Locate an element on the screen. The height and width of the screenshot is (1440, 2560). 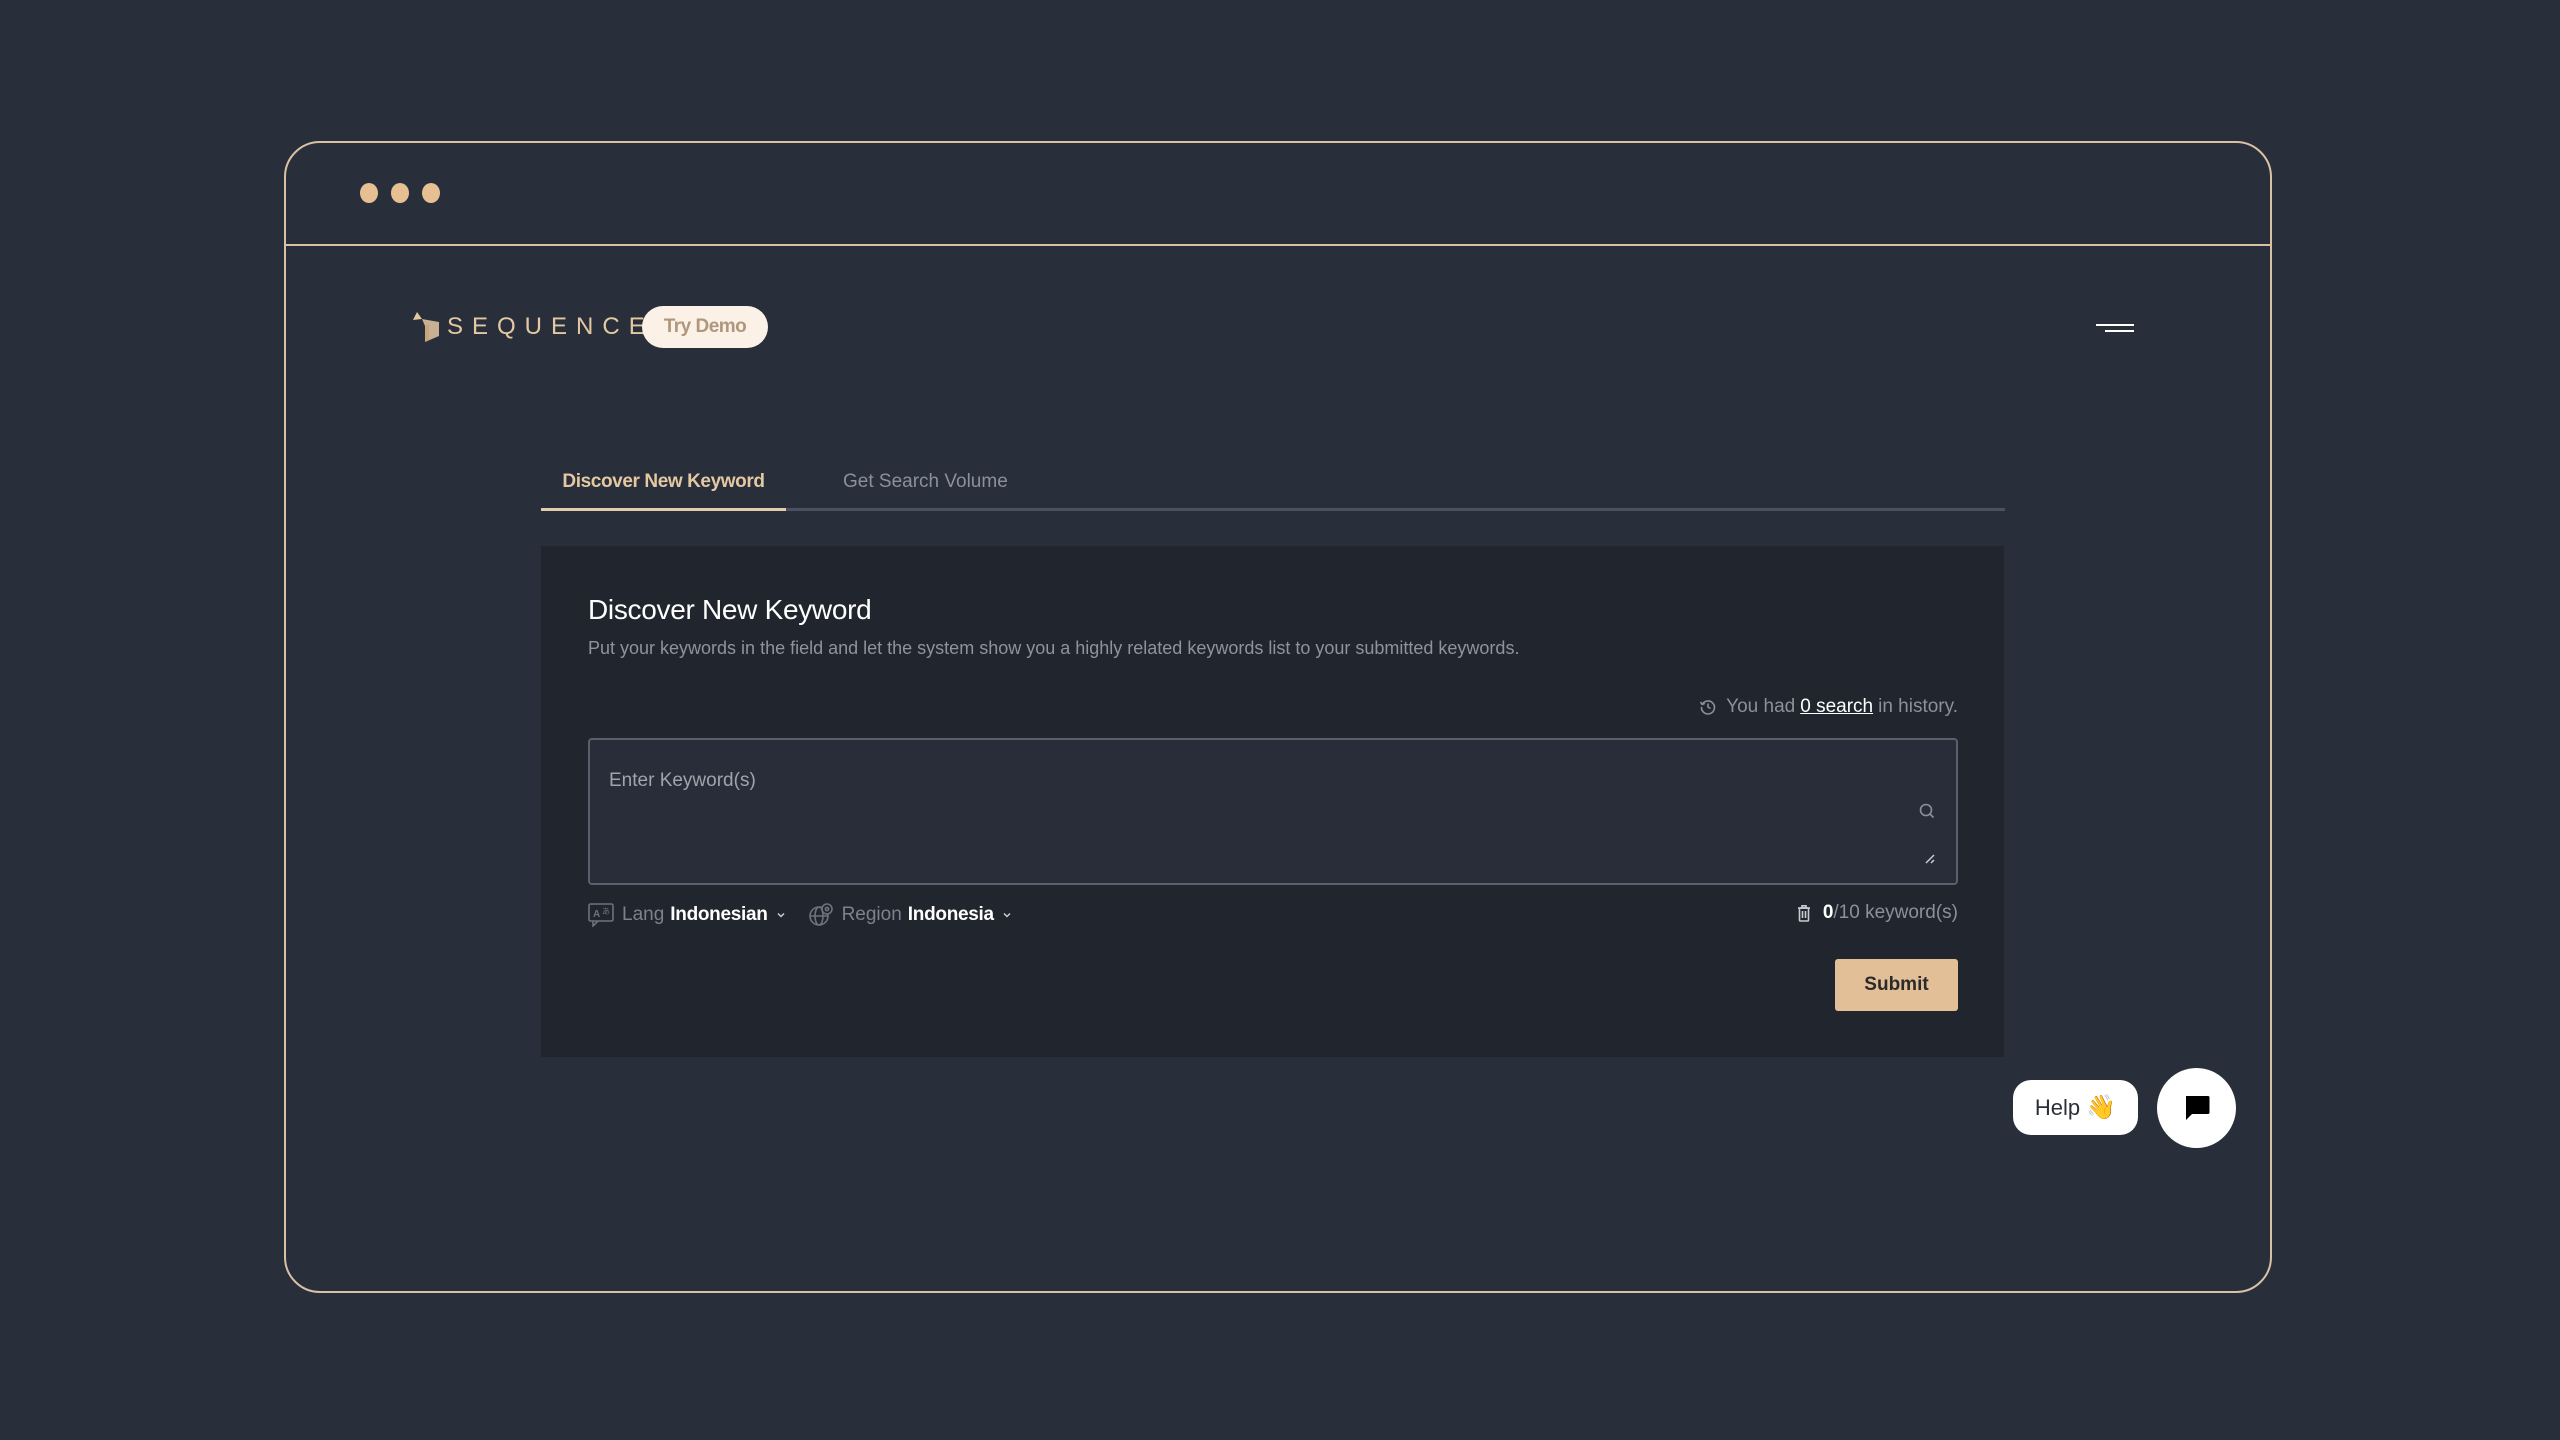
chat-bubble-icon is located at coordinates (2197, 1108).